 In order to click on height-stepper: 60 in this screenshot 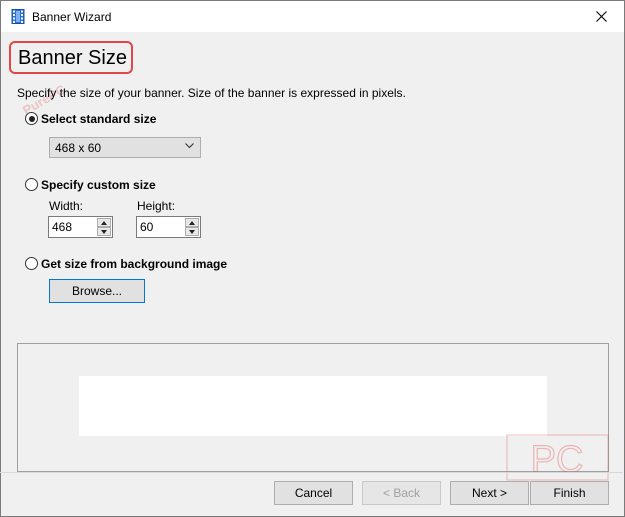, I will do `click(168, 227)`.